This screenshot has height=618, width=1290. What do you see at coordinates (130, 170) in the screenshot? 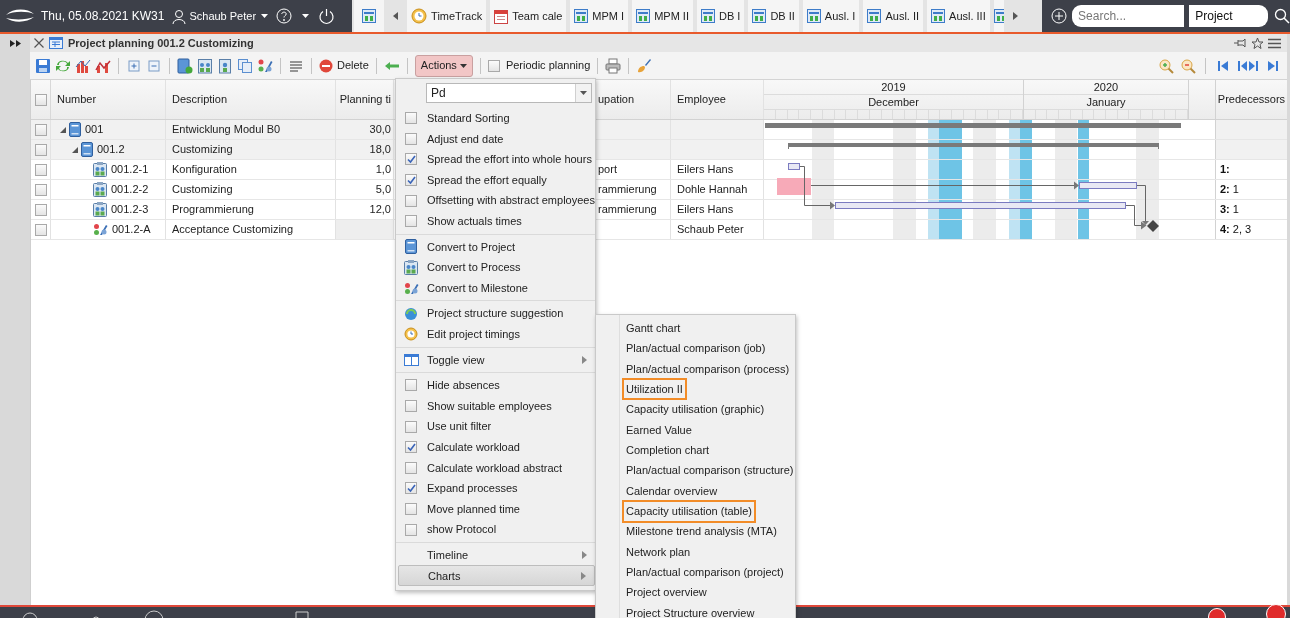
I see `table-cell-text: 001.2-1` at bounding box center [130, 170].